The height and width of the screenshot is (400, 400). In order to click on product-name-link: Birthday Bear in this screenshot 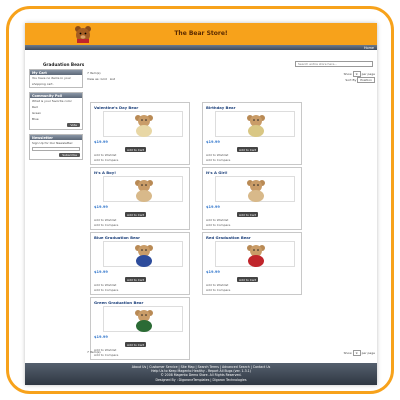, I will do `click(220, 107)`.